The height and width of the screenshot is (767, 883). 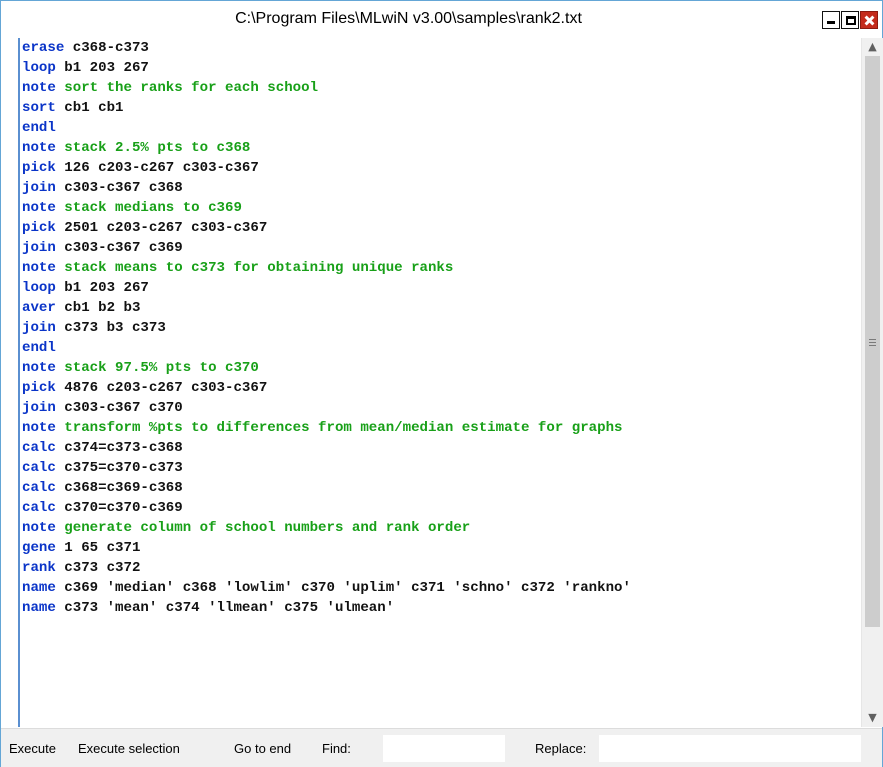 What do you see at coordinates (110, 328) in the screenshot?
I see `command-arguments: c373 b3 c373` at bounding box center [110, 328].